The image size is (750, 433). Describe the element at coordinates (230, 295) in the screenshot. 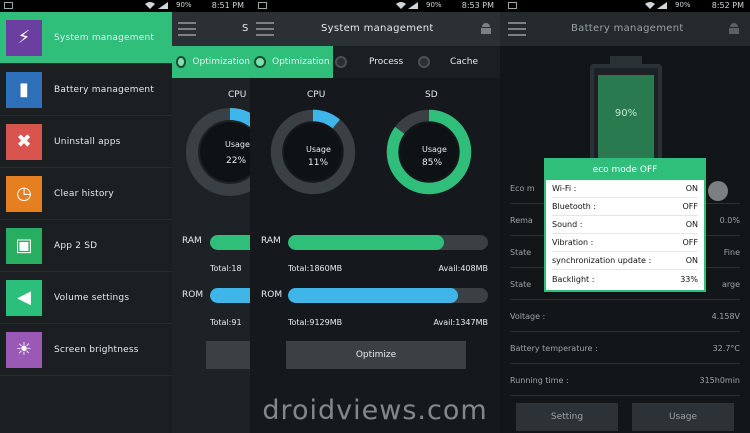

I see `rom-bar` at that location.